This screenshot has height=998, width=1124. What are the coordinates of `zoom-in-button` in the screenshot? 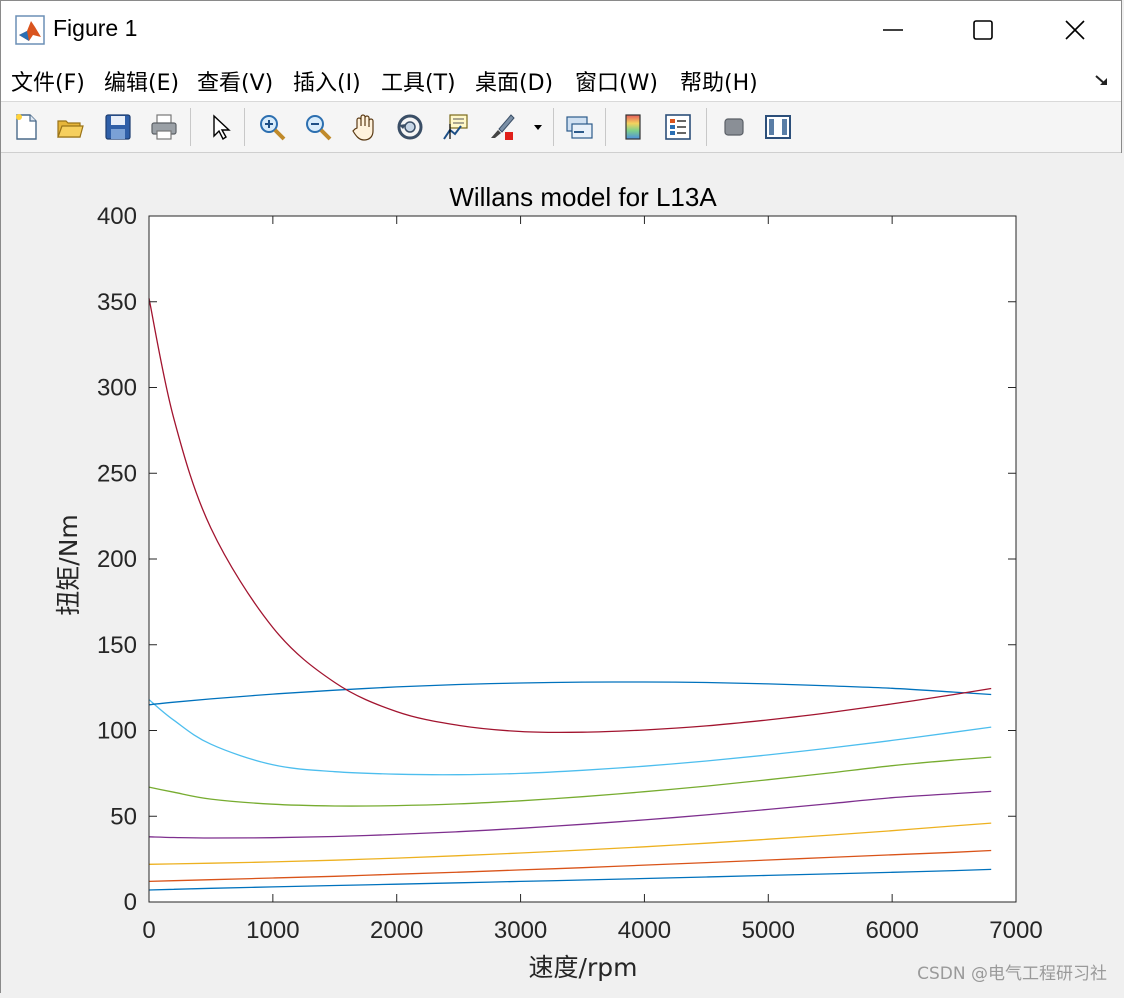 It's located at (272, 127).